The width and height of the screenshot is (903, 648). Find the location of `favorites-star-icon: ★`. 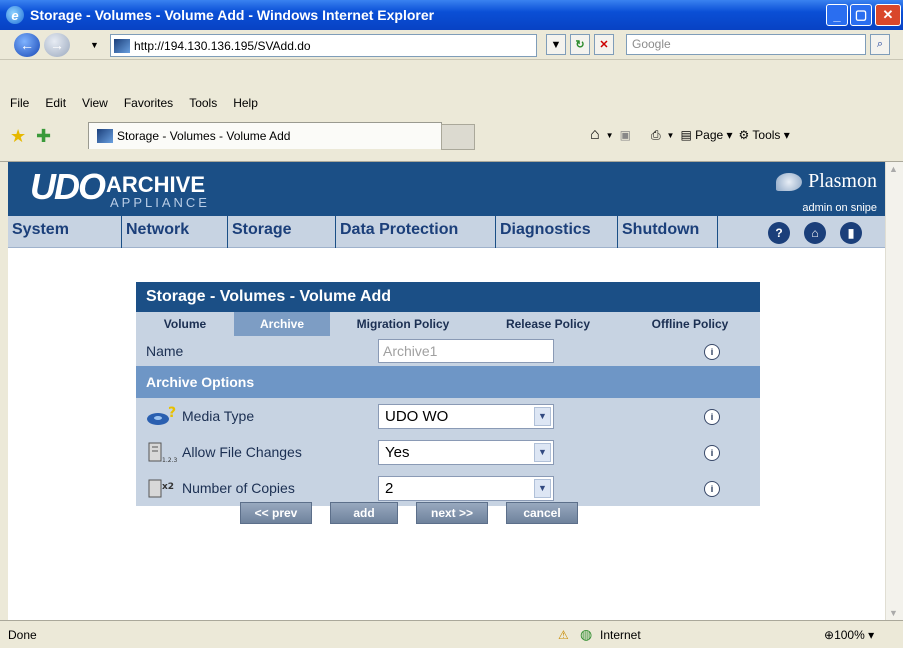

favorites-star-icon: ★ is located at coordinates (18, 136).